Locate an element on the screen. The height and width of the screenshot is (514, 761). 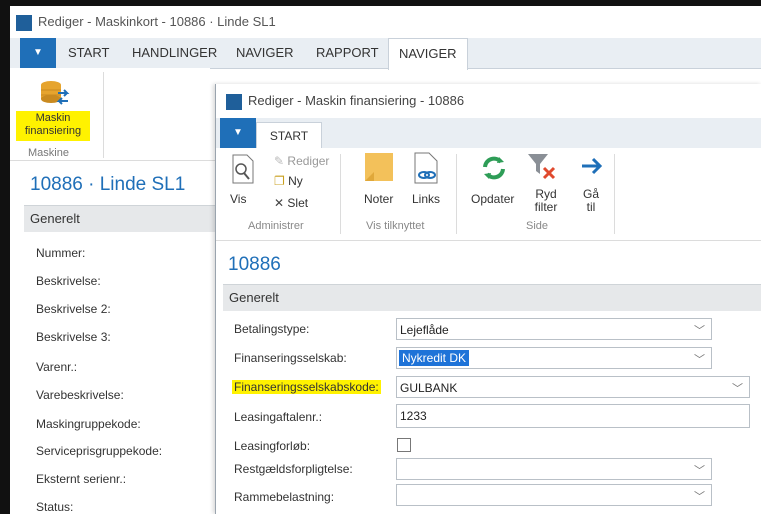
maskin-finansiering-button: Maskin finansiering Maskine is located at coordinates (55, 120).